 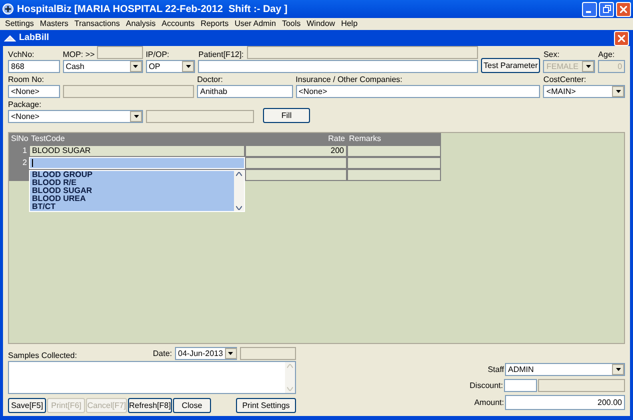 What do you see at coordinates (24, 150) in the screenshot?
I see `row-number: 1` at bounding box center [24, 150].